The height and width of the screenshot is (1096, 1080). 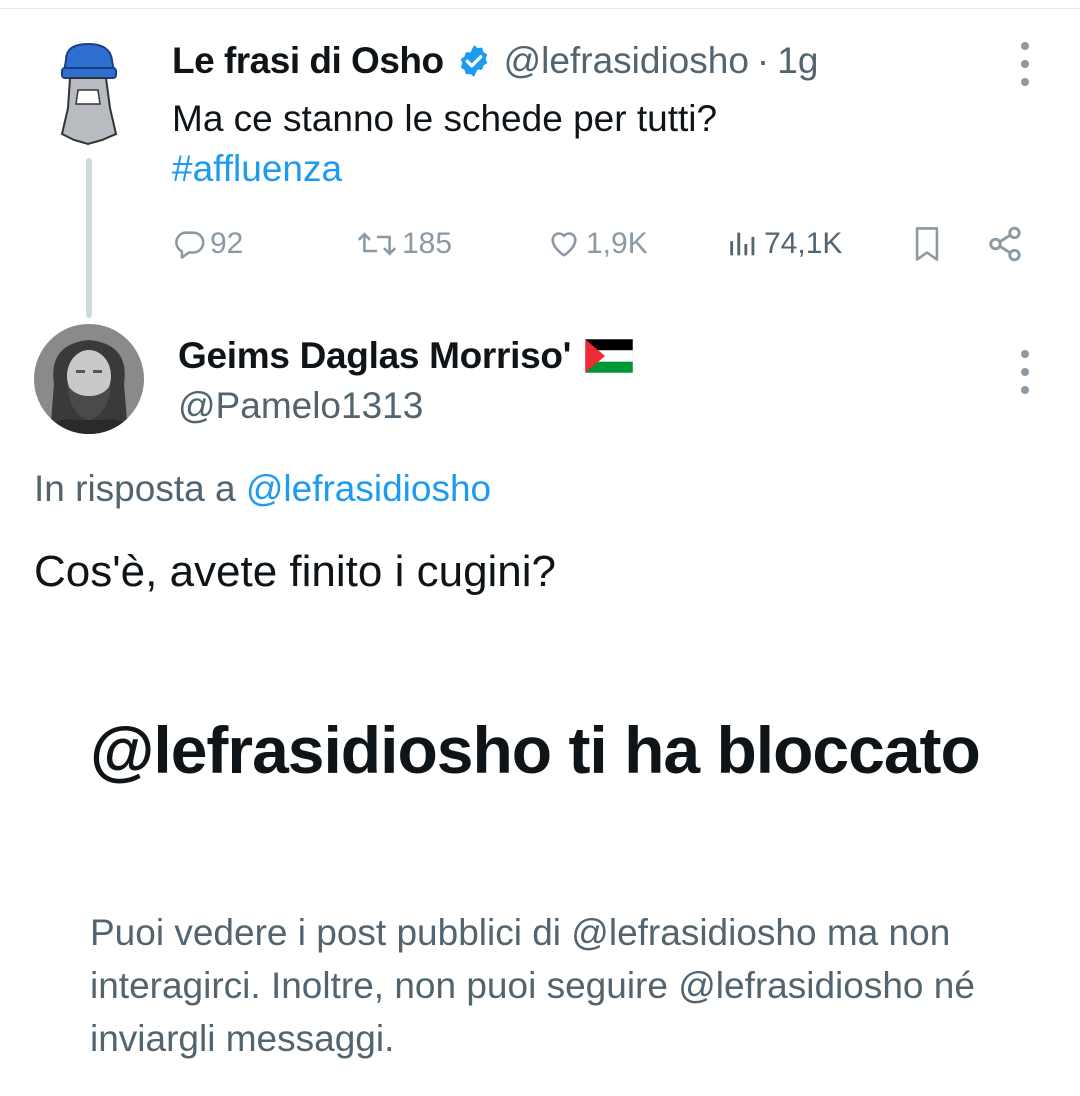 I want to click on tweet-actions-bar: 92 185 1,9K 74,1K, so click(x=602, y=244).